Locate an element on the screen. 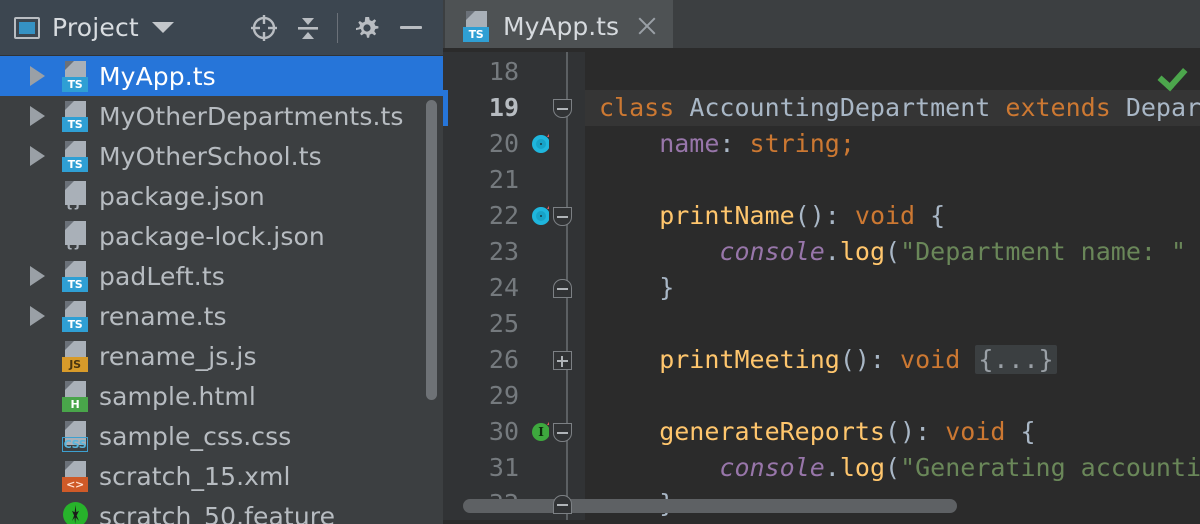  tree-item: CSS sample_css.css is located at coordinates (221, 436).